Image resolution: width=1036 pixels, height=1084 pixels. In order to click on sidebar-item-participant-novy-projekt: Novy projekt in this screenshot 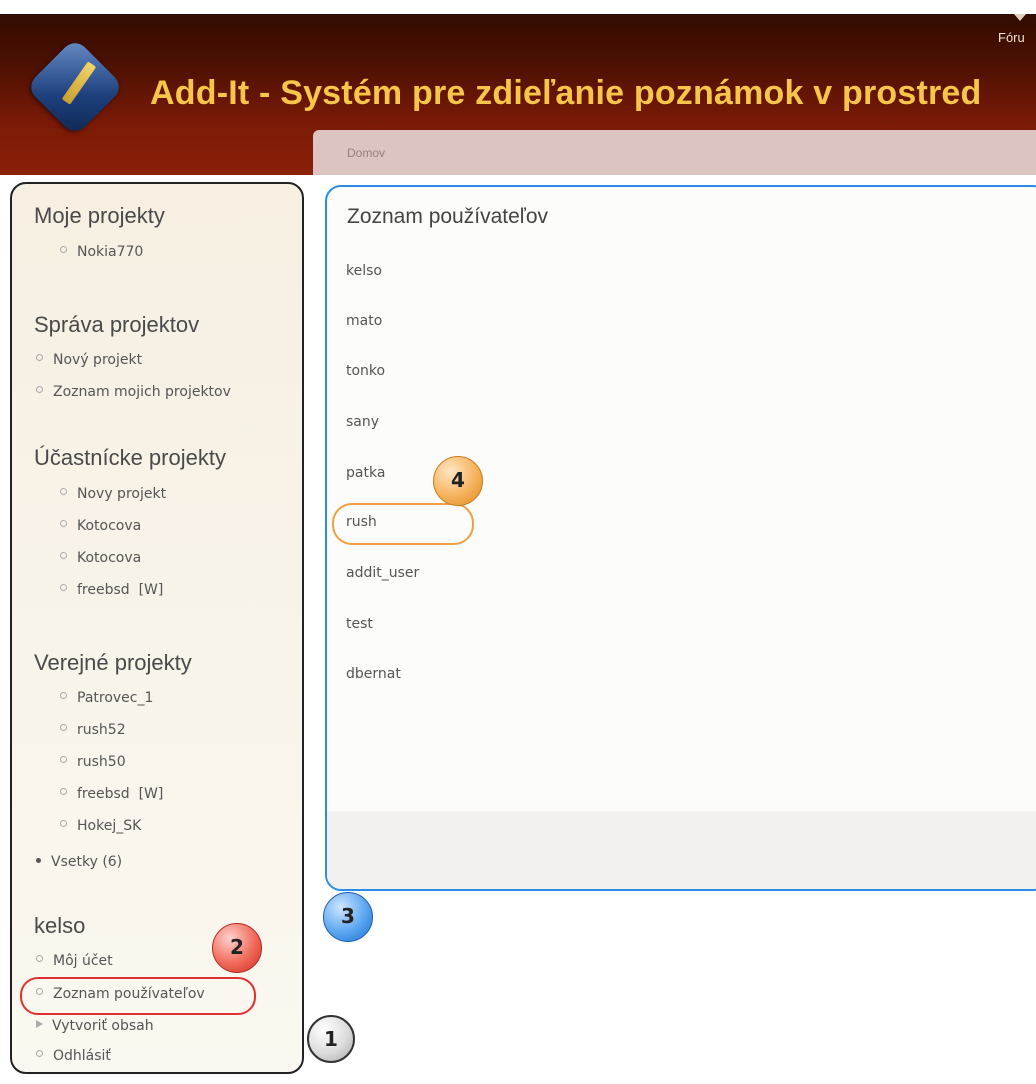, I will do `click(113, 494)`.